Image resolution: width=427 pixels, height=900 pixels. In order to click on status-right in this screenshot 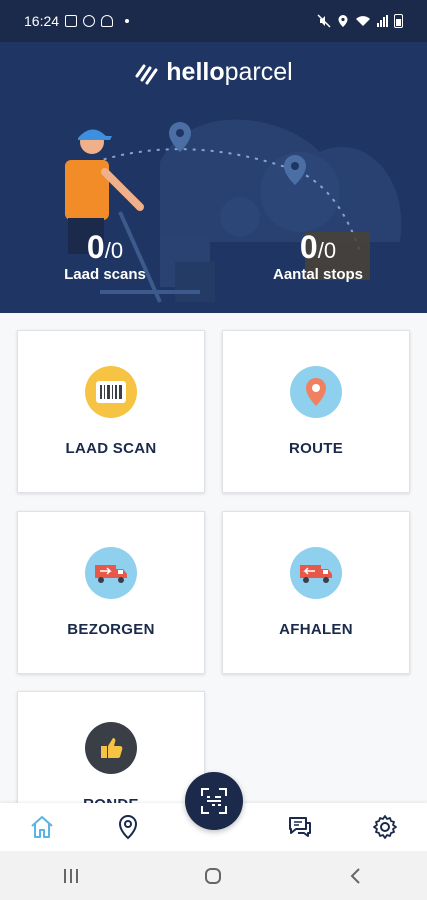, I will do `click(360, 21)`.